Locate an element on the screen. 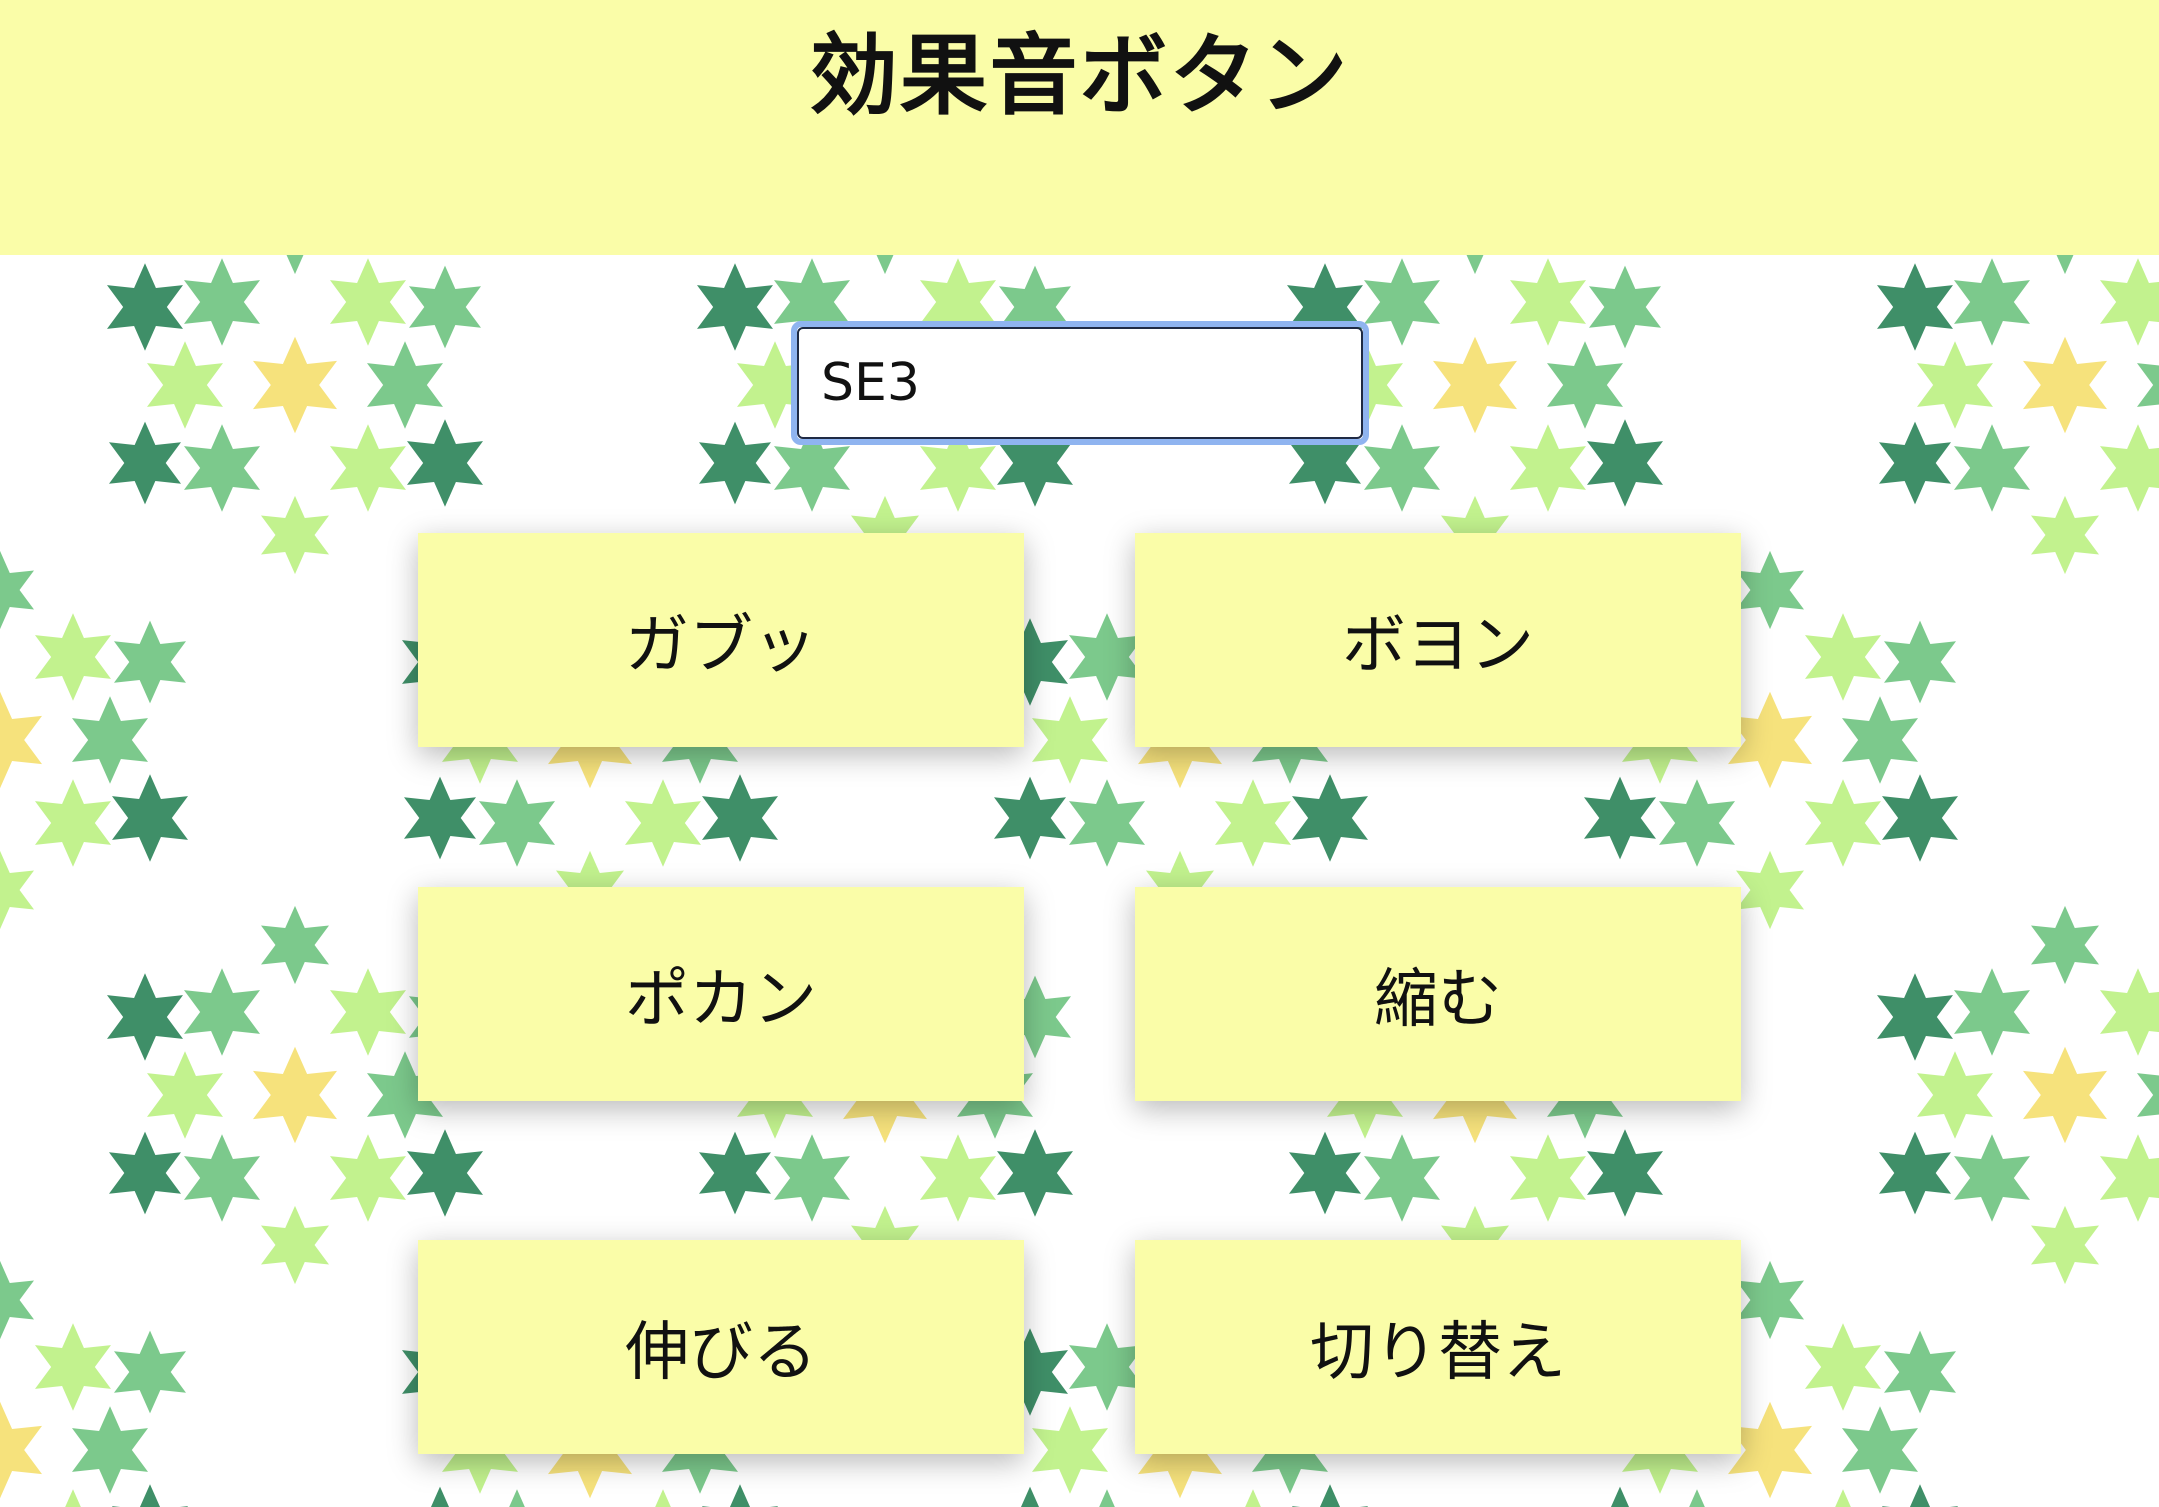 The height and width of the screenshot is (1507, 2159). sound-button-stretch: 伸びる is located at coordinates (721, 1347).